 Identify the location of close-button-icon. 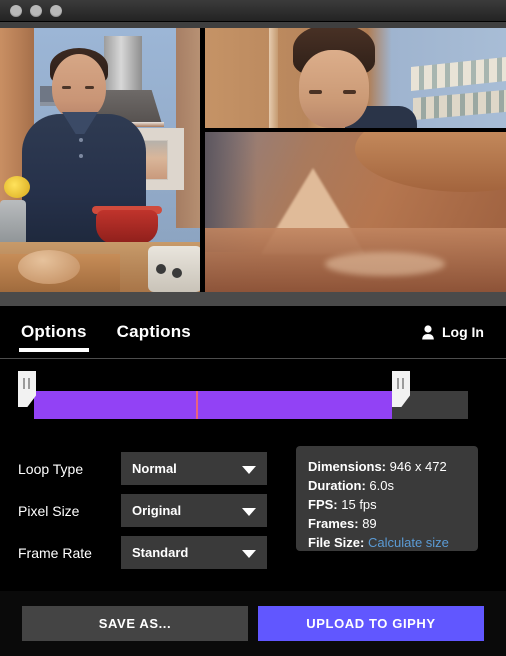
(16, 10).